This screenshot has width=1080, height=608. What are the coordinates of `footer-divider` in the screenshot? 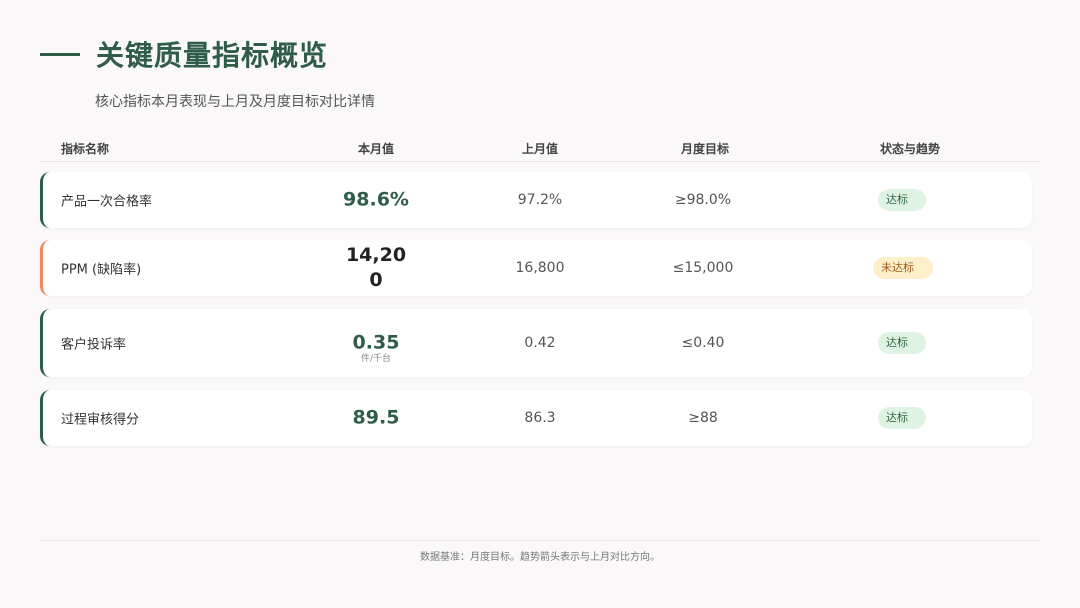 It's located at (540, 540).